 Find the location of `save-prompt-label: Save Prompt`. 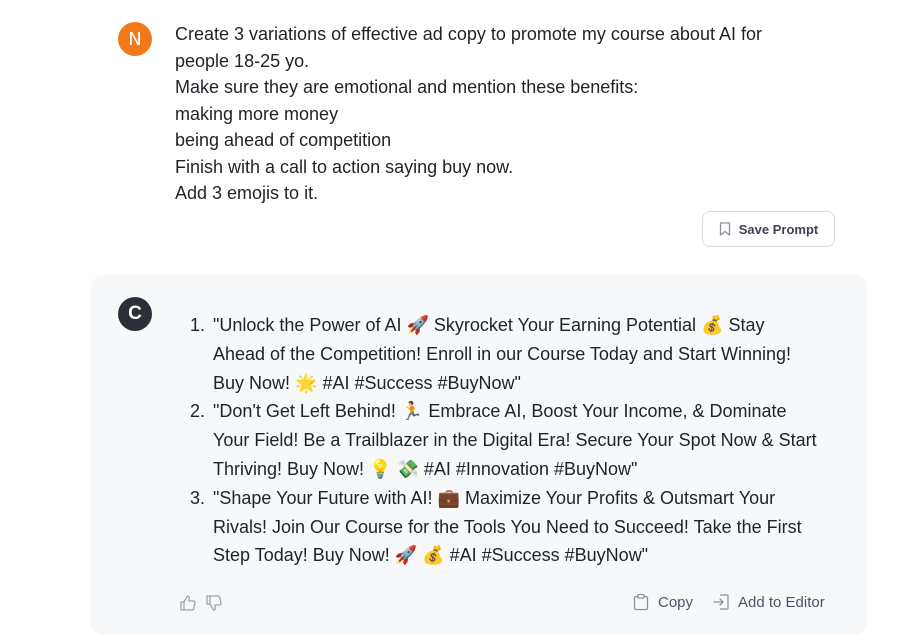

save-prompt-label: Save Prompt is located at coordinates (778, 229).